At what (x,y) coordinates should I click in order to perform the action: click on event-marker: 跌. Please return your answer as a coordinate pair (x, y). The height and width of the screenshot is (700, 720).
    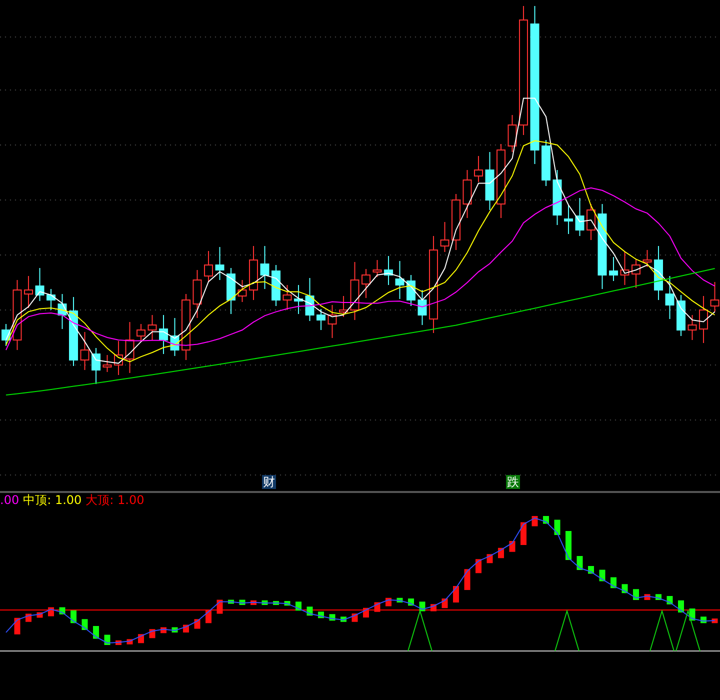
    Looking at the image, I should click on (513, 482).